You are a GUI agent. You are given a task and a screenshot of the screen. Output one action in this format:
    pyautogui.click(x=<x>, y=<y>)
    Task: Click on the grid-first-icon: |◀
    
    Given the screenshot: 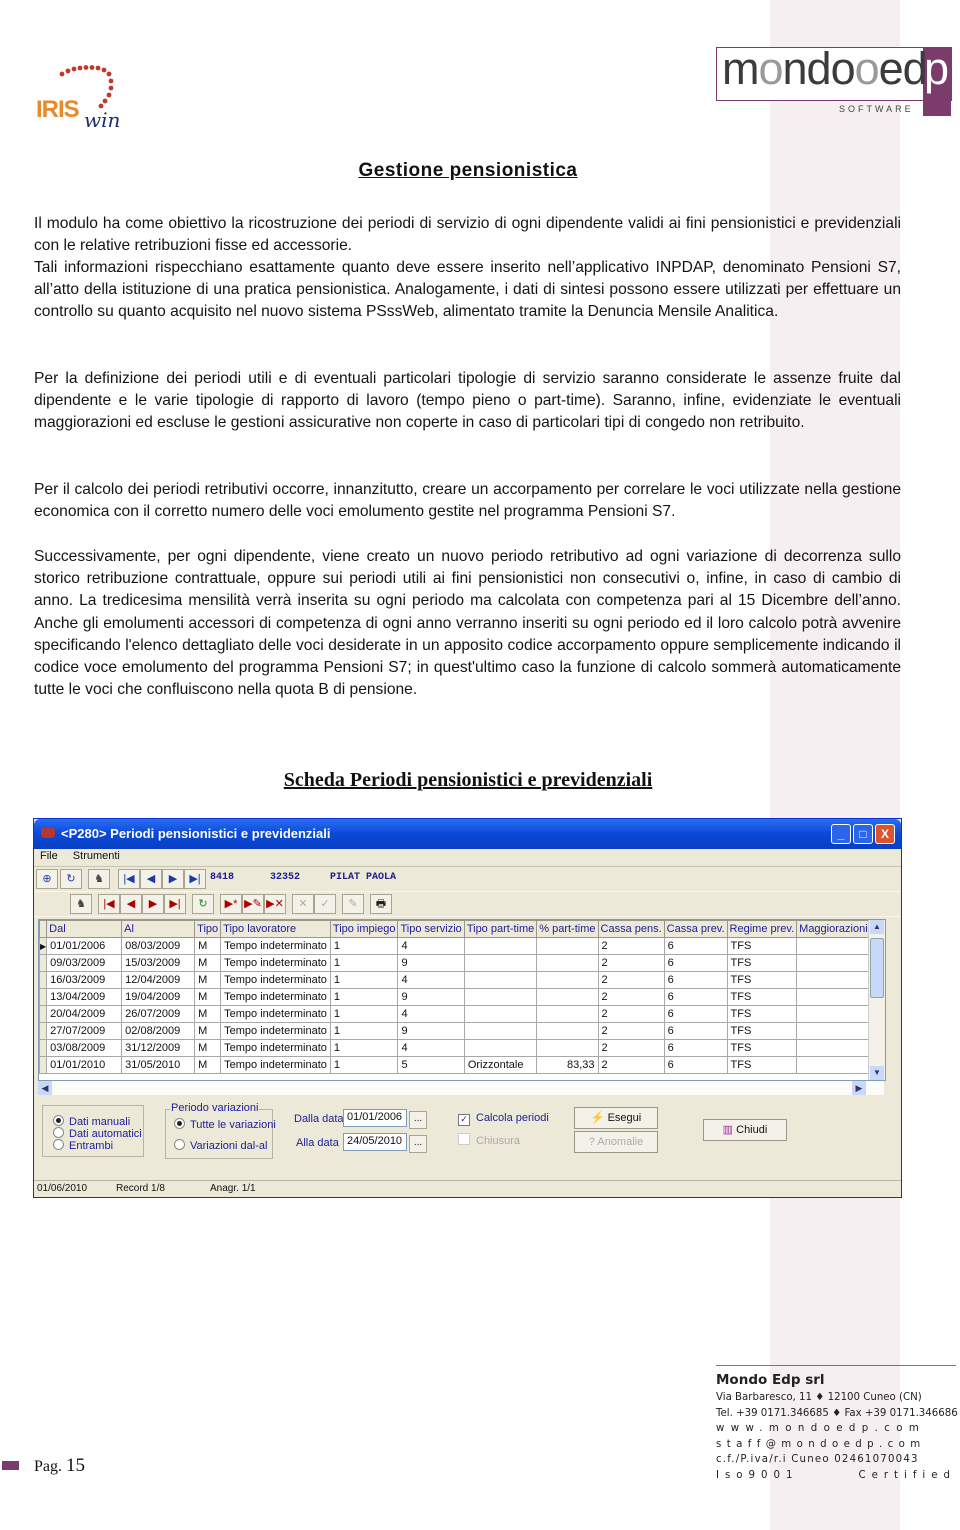 What is the action you would take?
    pyautogui.click(x=109, y=904)
    